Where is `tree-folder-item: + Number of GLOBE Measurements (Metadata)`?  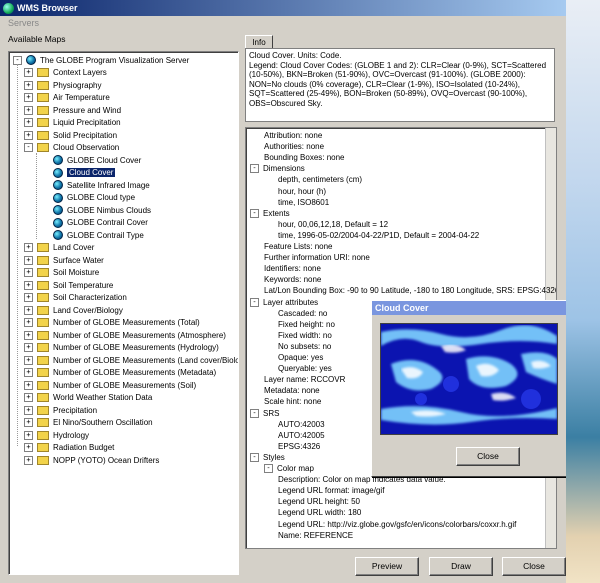 tree-folder-item: + Number of GLOBE Measurements (Metadata) is located at coordinates (120, 373).